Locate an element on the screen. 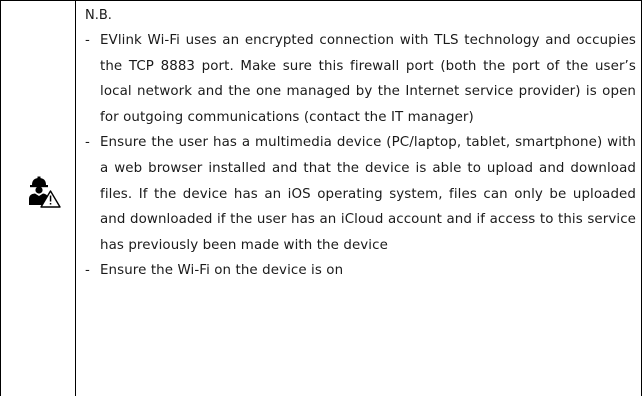 Image resolution: width=643 pixels, height=396 pixels. technician-warning-icon is located at coordinates (44, 192).